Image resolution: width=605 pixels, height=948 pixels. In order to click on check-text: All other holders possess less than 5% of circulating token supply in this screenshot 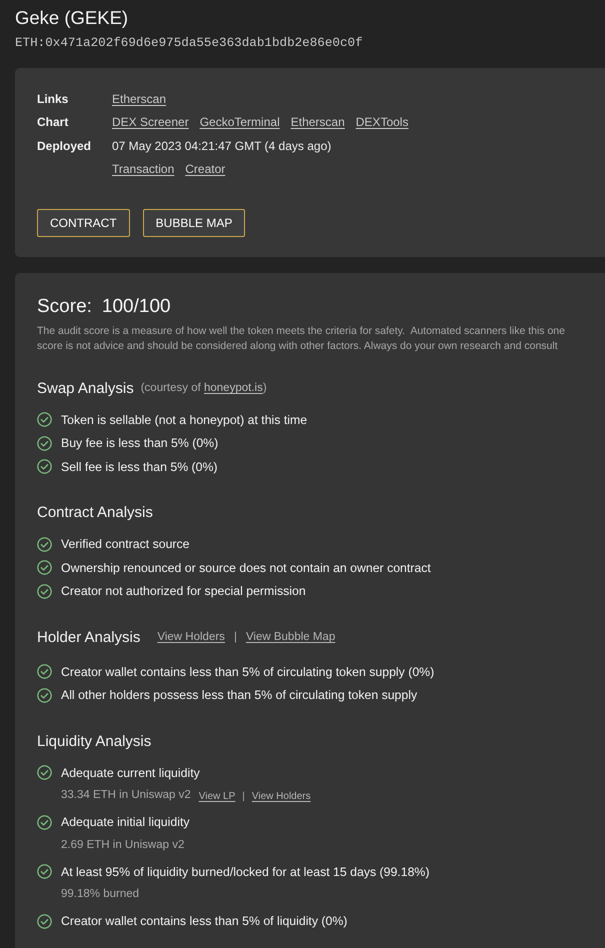, I will do `click(239, 695)`.